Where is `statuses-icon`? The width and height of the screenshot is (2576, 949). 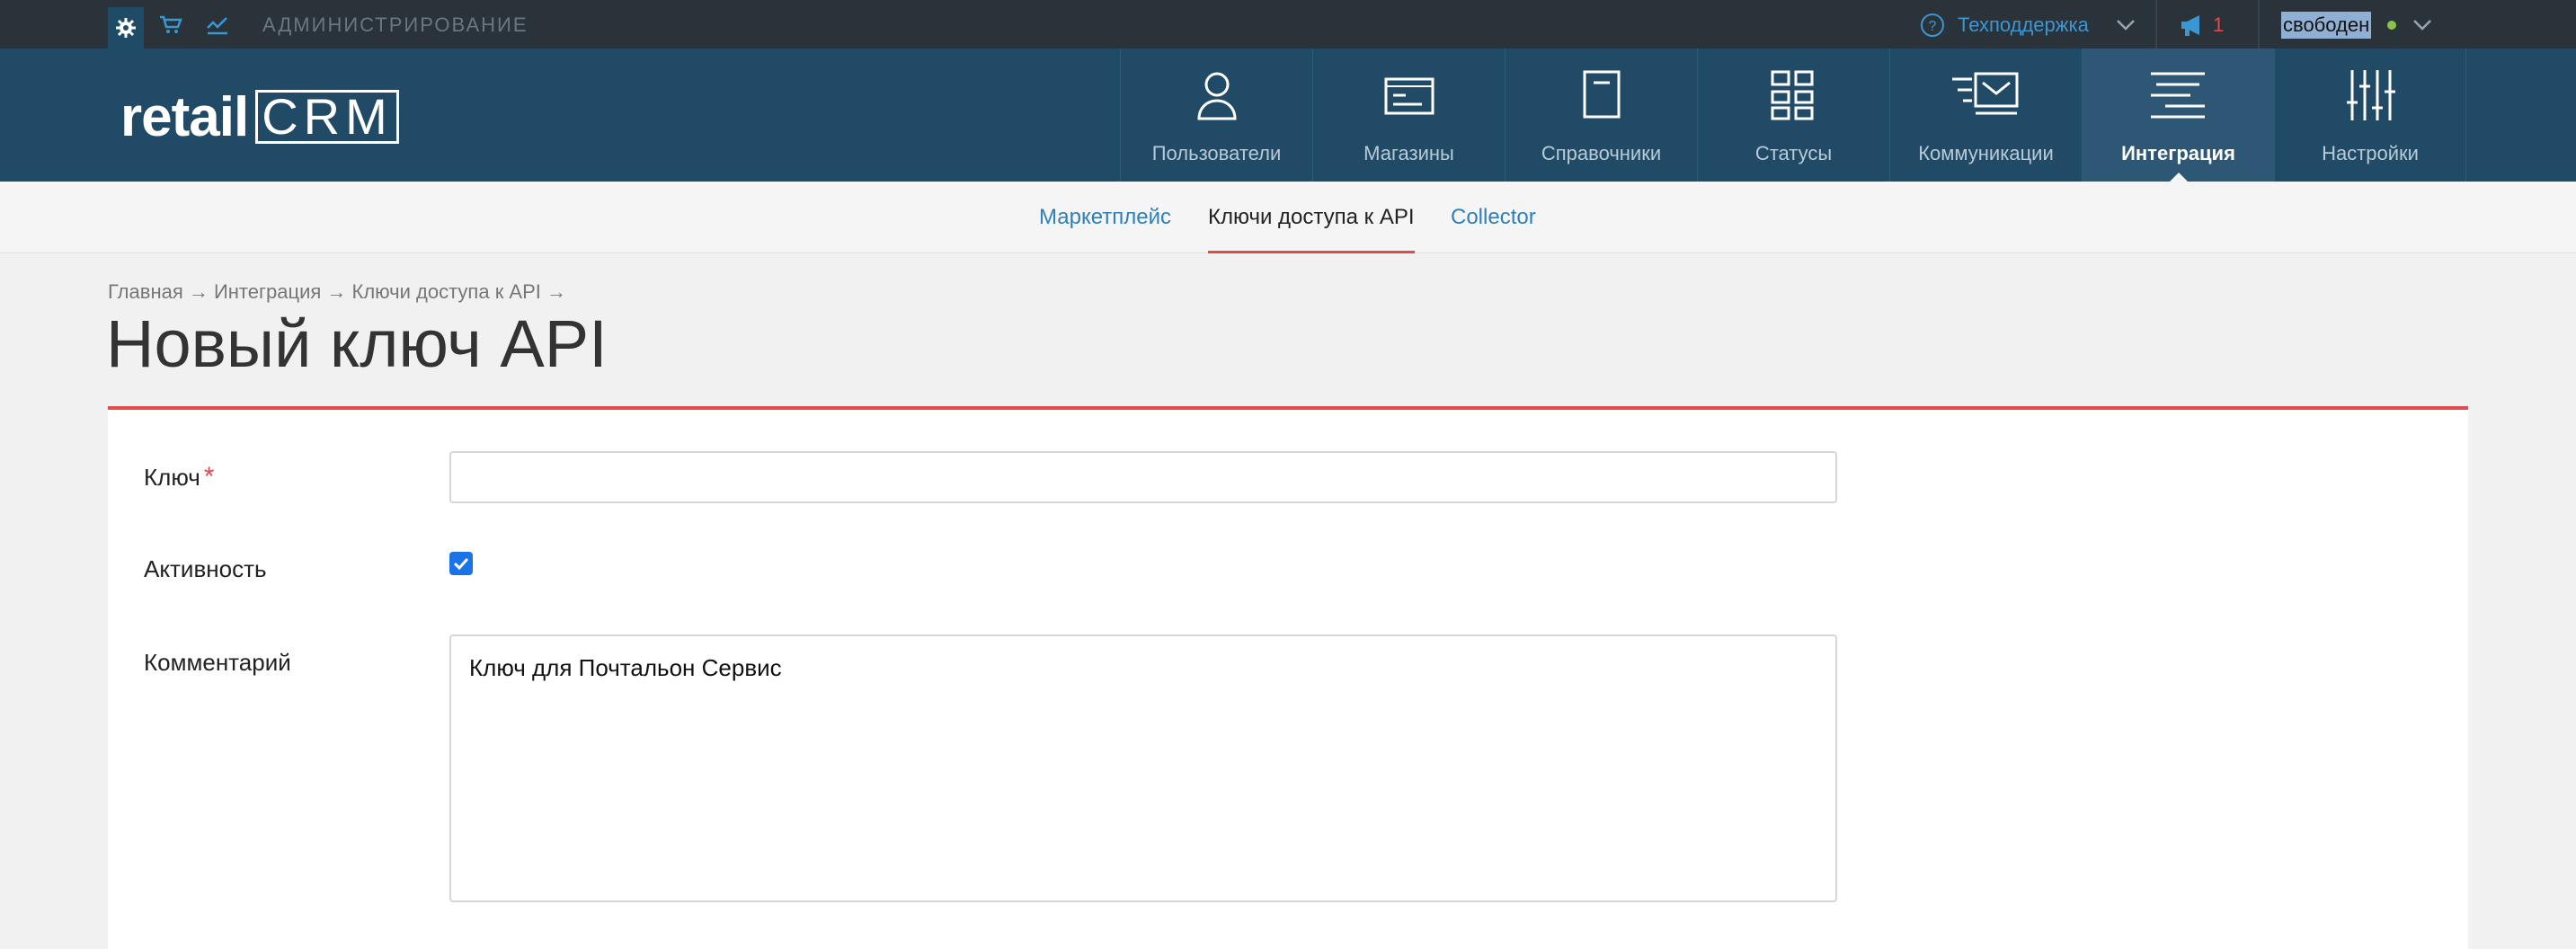 statuses-icon is located at coordinates (1792, 95).